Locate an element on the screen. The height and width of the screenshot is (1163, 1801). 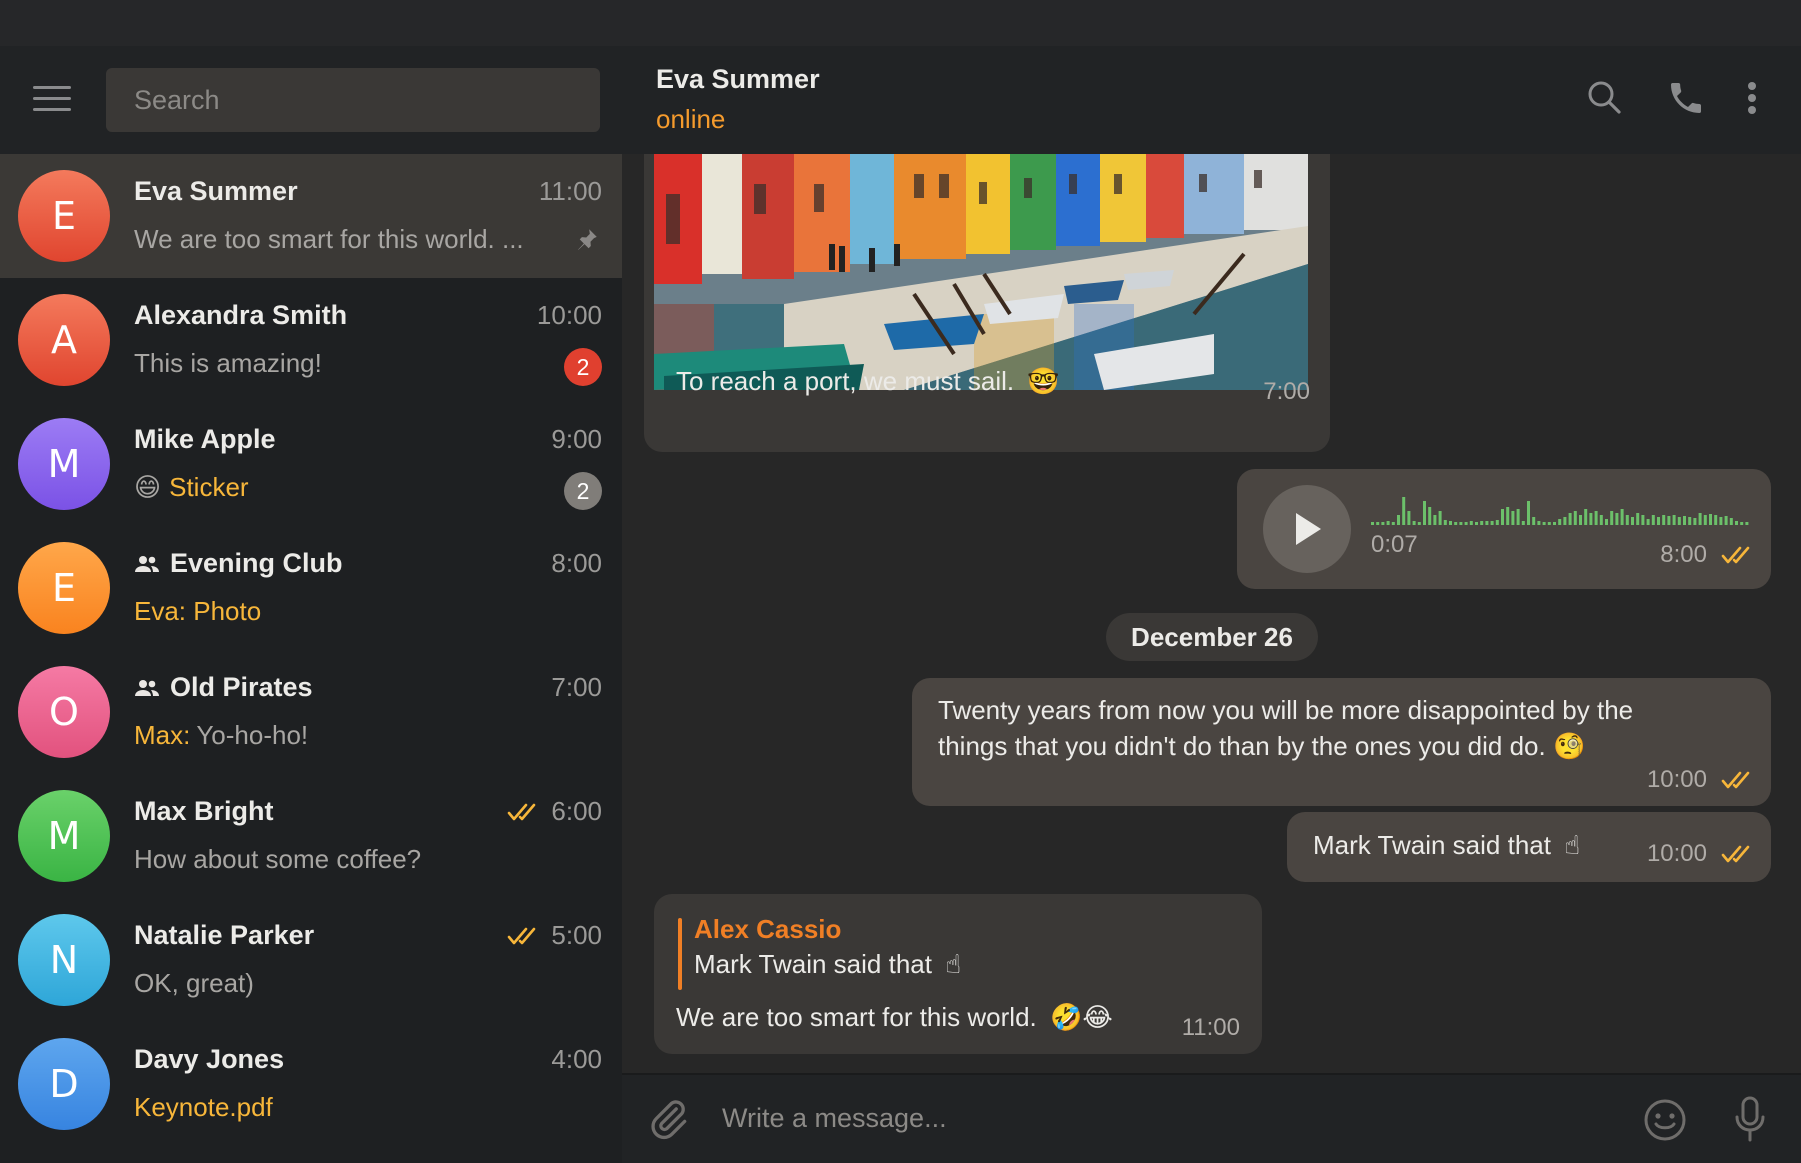
chat-name-text: Alexandra Smith is located at coordinates (241, 315).